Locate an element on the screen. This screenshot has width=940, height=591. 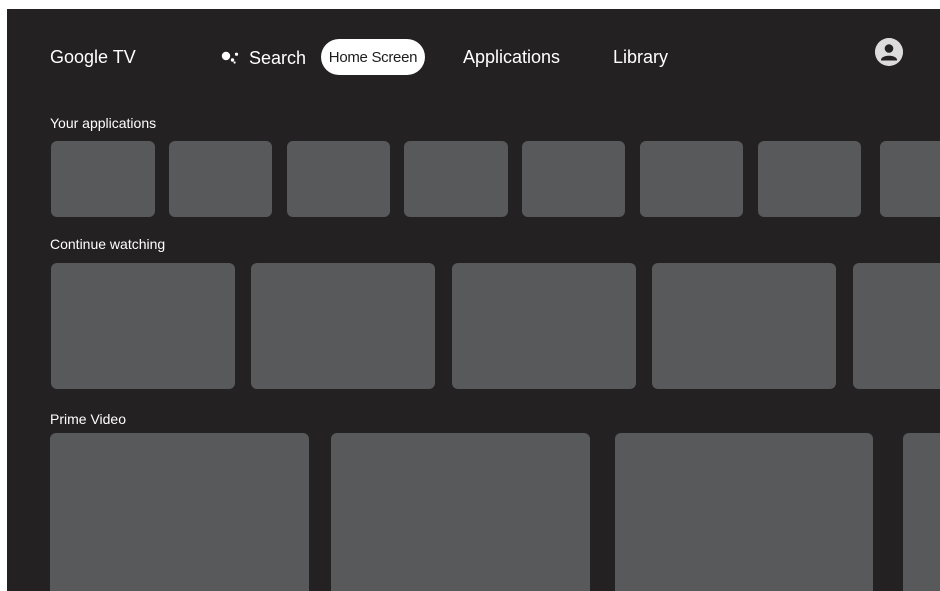
tab-home-screen: Home Screen is located at coordinates (373, 57).